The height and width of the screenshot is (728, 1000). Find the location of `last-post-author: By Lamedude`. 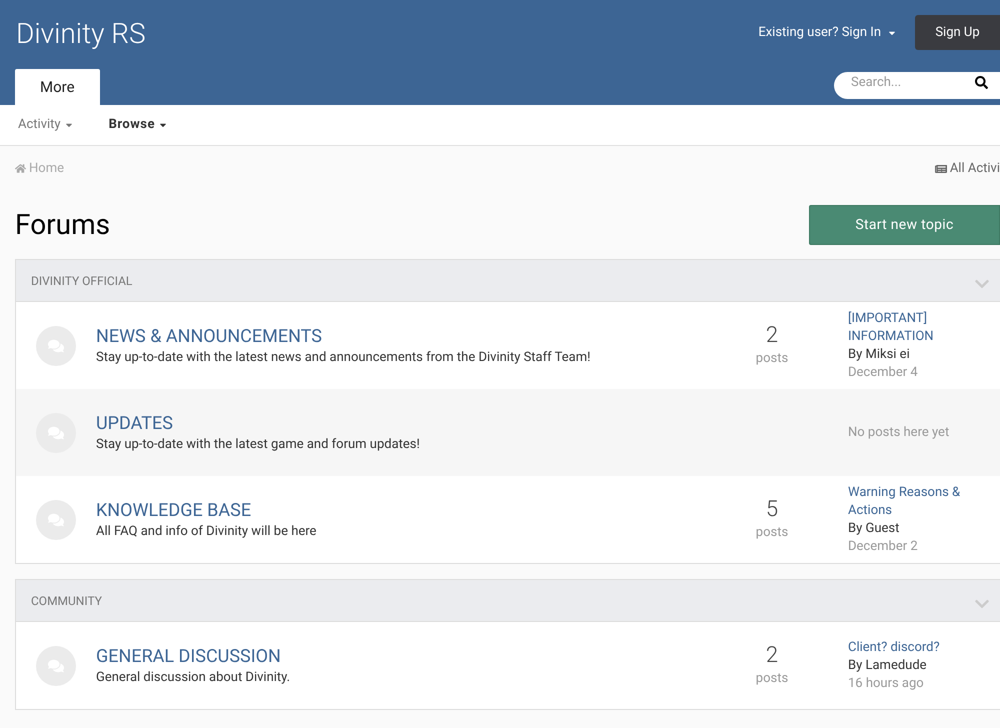

last-post-author: By Lamedude is located at coordinates (888, 665).